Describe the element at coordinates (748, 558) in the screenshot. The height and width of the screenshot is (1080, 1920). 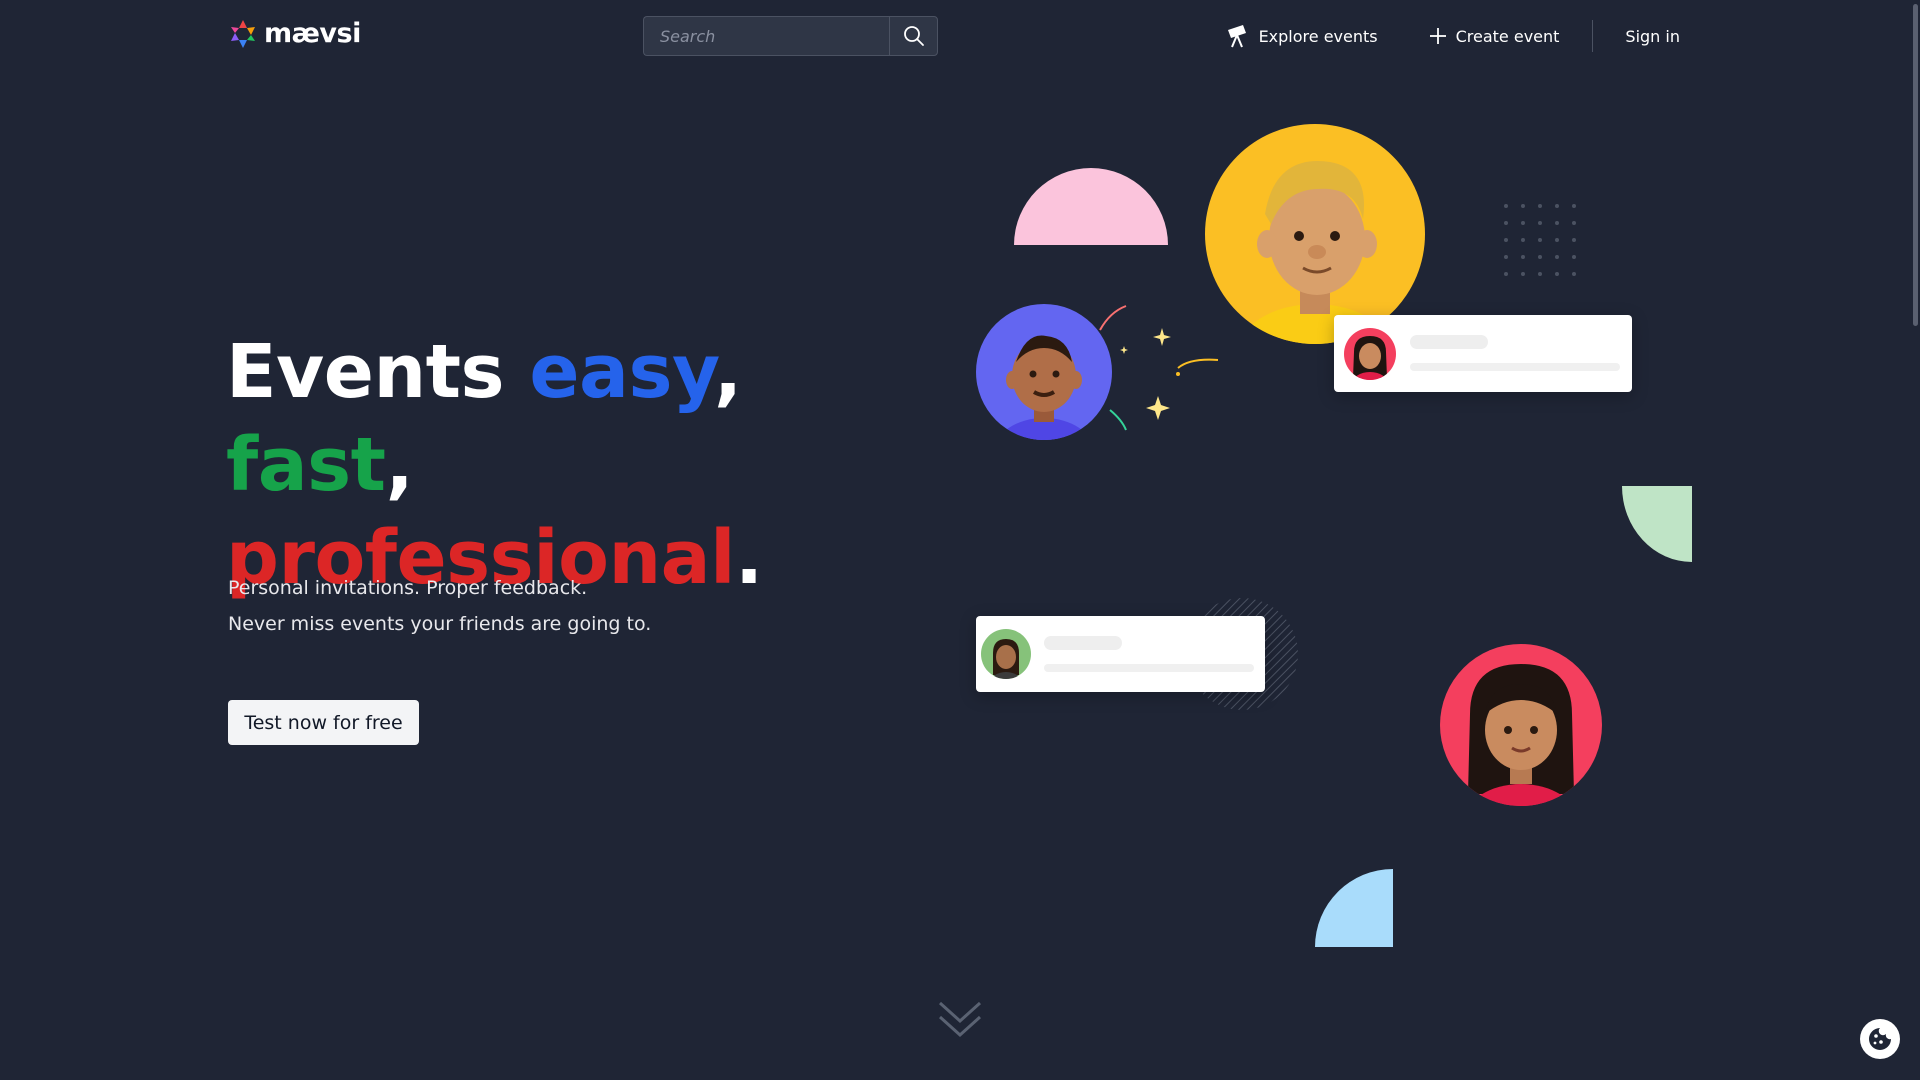
I see `headline-period: .` at that location.